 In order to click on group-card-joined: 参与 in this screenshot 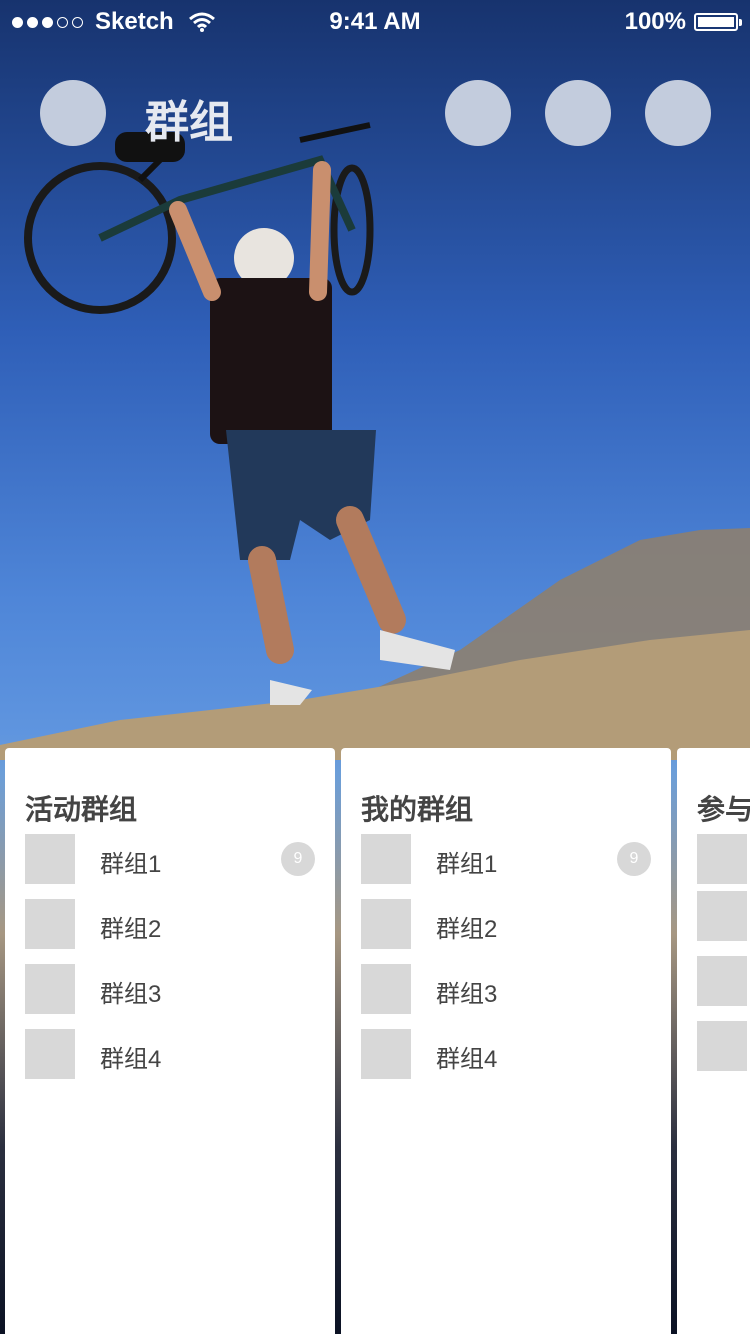, I will do `click(713, 1041)`.